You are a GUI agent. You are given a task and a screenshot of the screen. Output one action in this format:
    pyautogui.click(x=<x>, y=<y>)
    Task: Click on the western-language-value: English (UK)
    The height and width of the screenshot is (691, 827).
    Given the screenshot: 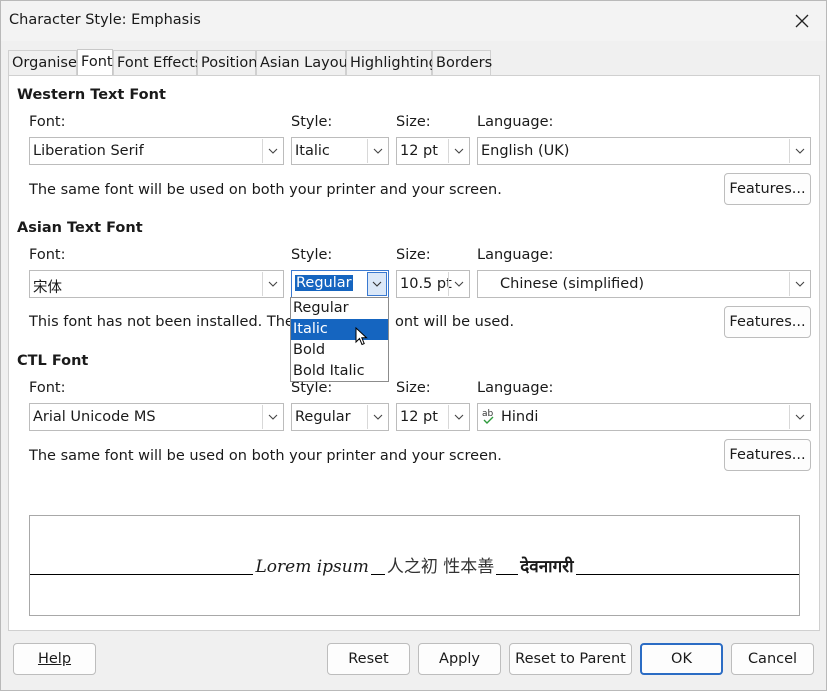 What is the action you would take?
    pyautogui.click(x=525, y=151)
    